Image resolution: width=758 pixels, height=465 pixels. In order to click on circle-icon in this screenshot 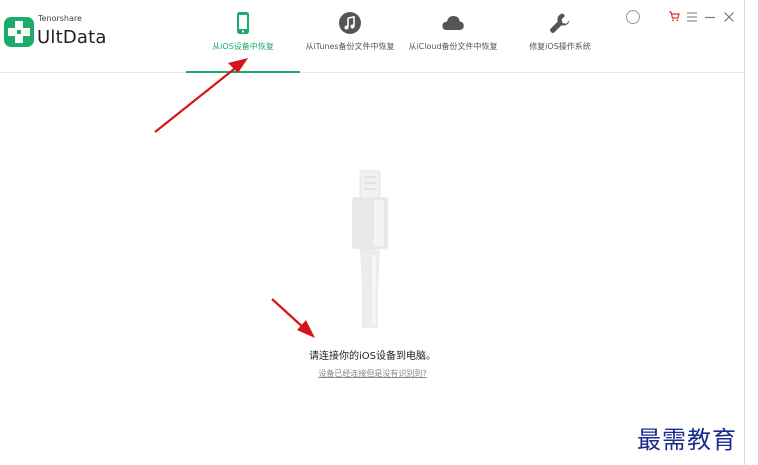, I will do `click(633, 17)`.